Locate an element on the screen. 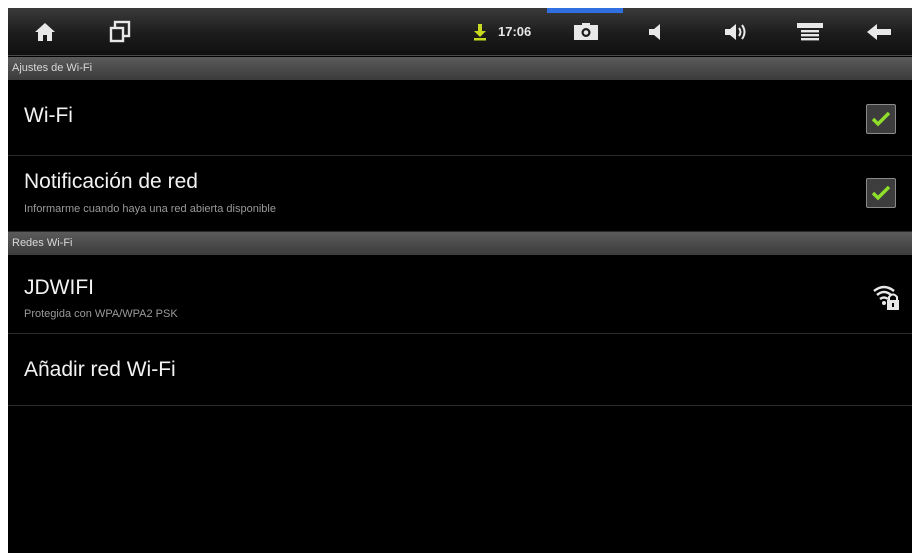 The width and height of the screenshot is (920, 557). back-button is located at coordinates (879, 32).